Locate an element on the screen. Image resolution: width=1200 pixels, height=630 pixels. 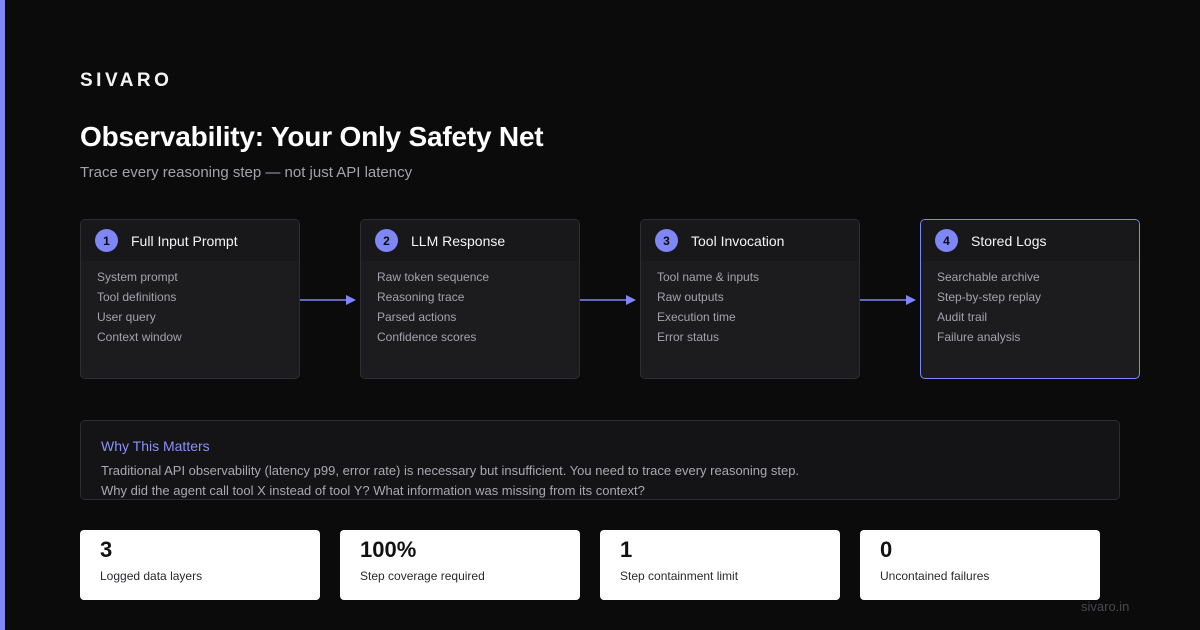
step-card-header: 3 Tool Invocation is located at coordinates (750, 240).